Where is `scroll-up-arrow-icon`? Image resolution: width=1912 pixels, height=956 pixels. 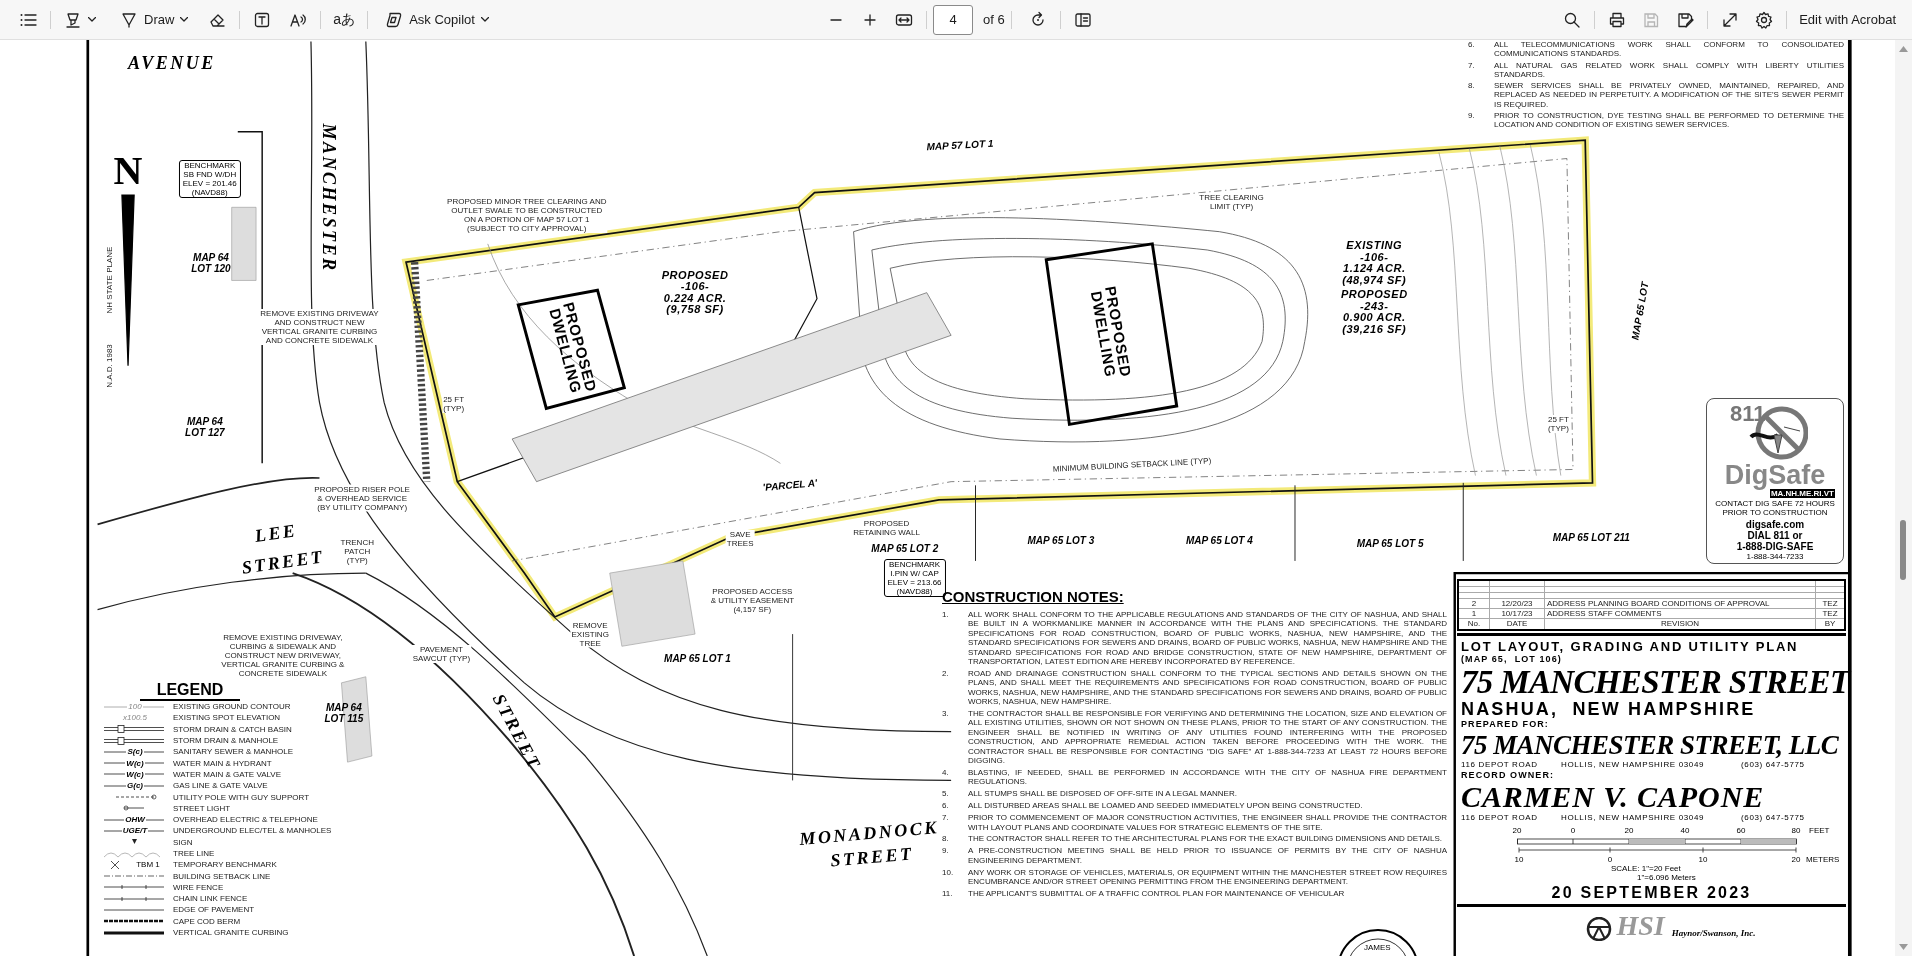
scroll-up-arrow-icon is located at coordinates (1903, 49).